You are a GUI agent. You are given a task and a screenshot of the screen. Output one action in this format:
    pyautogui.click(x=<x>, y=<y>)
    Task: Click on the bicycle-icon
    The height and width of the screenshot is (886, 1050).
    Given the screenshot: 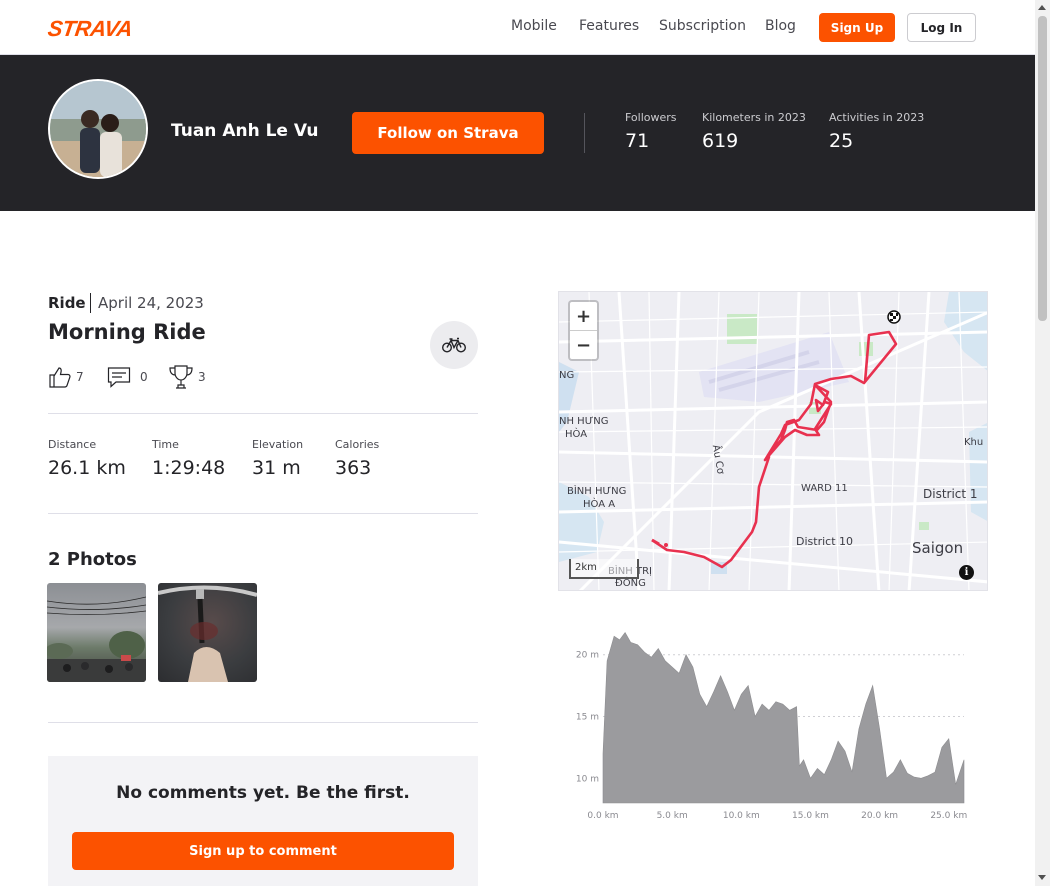 What is the action you would take?
    pyautogui.click(x=454, y=345)
    